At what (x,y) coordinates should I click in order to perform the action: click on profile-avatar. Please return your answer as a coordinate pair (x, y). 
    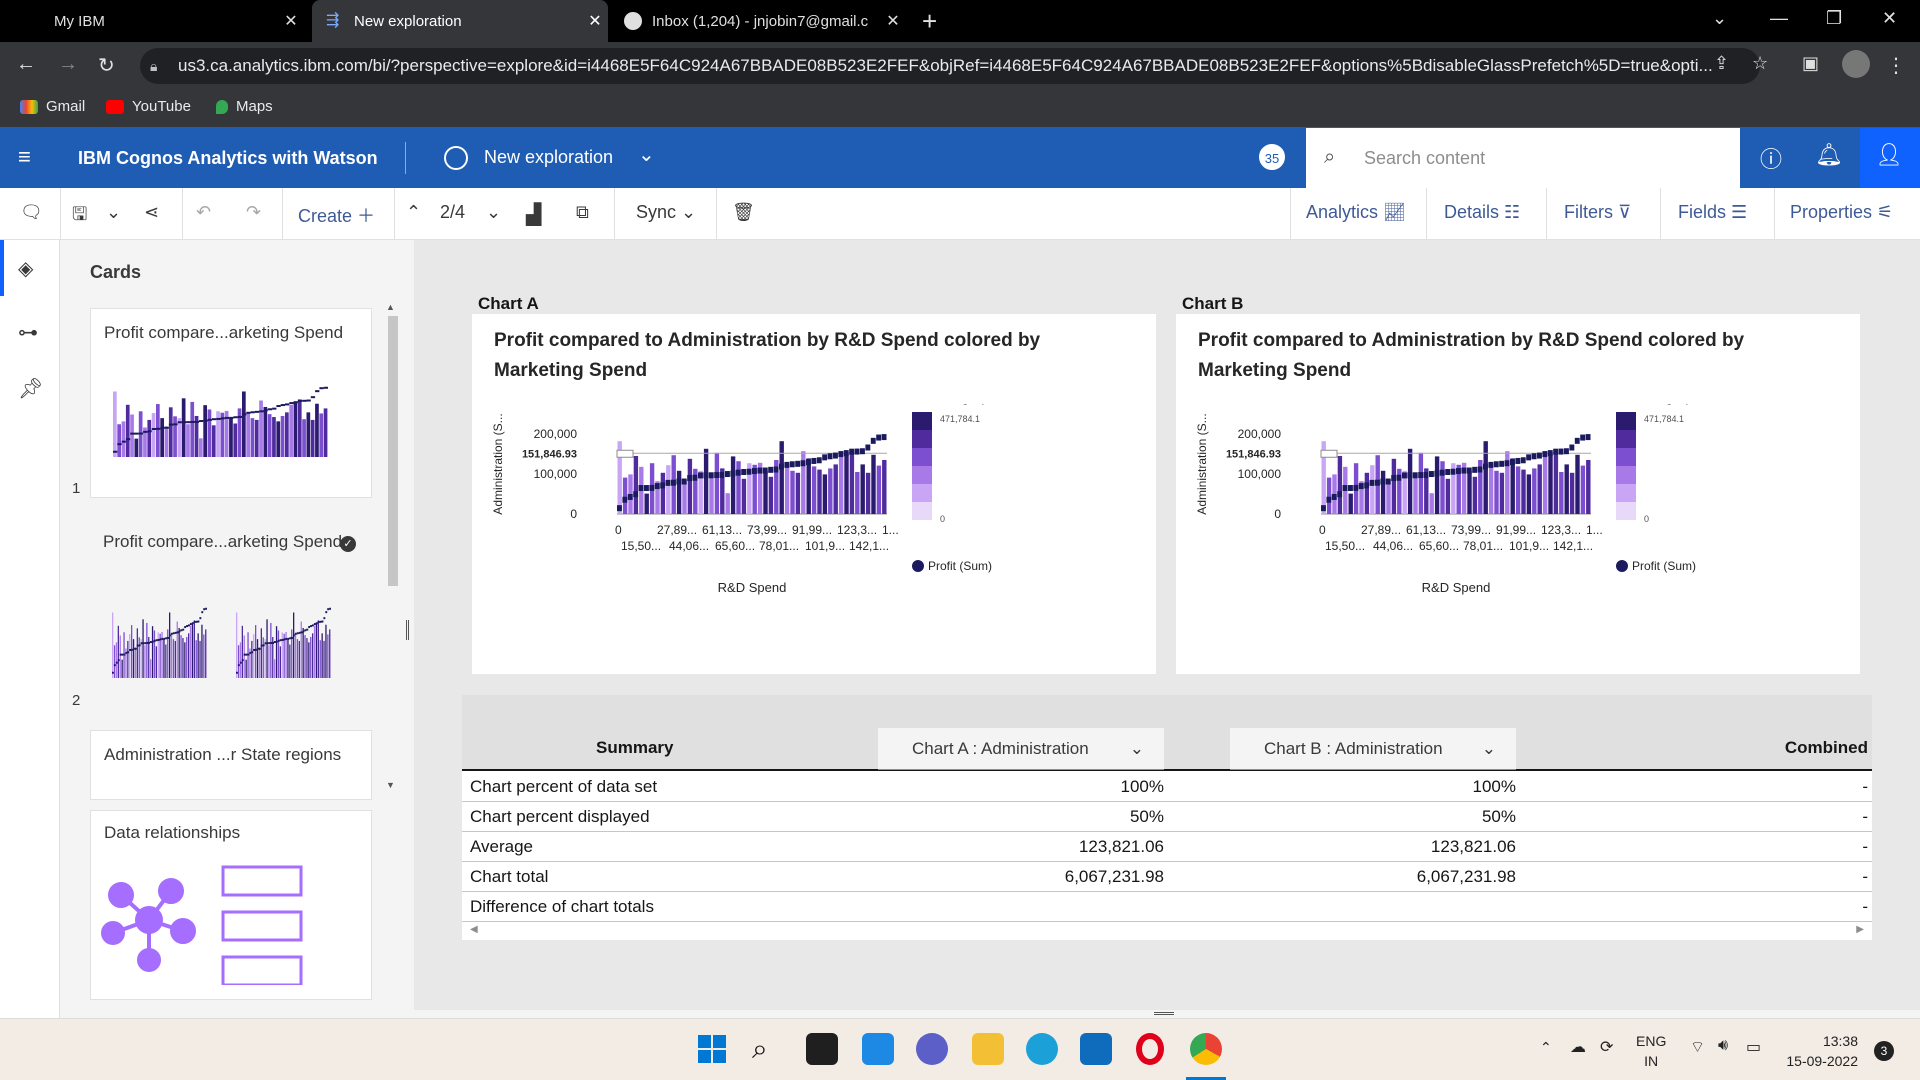
    Looking at the image, I should click on (1856, 64).